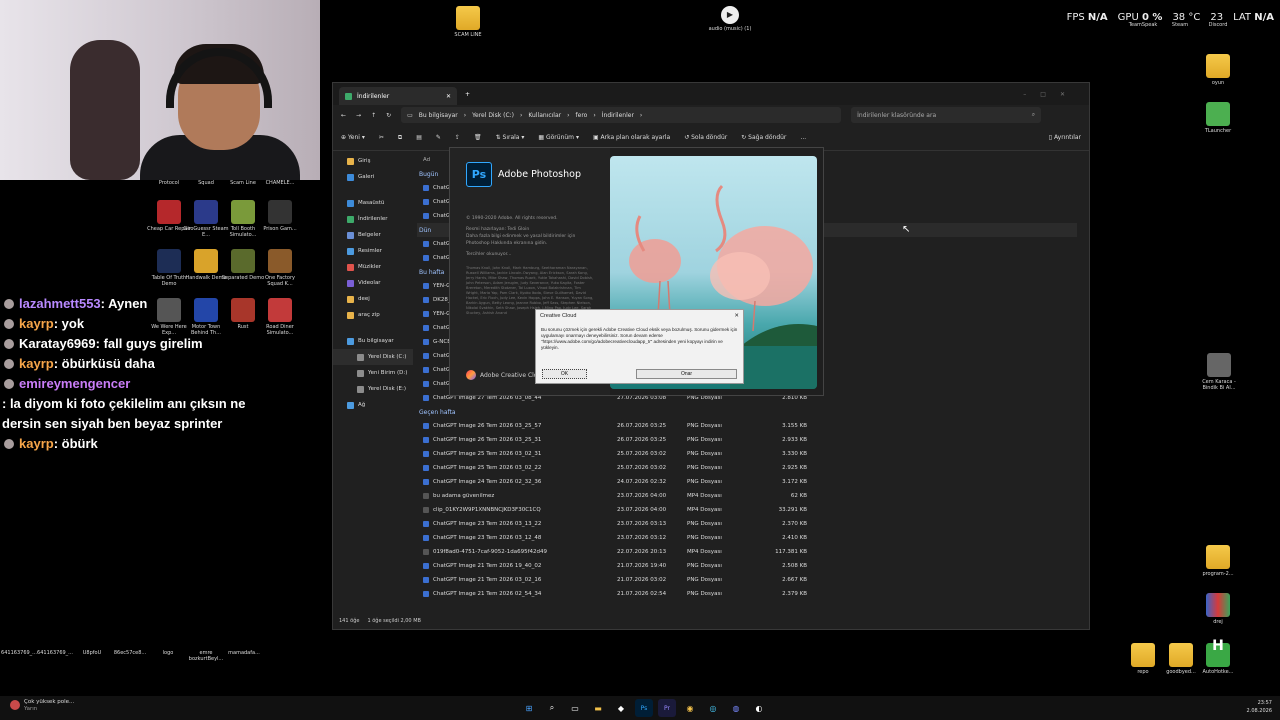  I want to click on up-icon: ↑, so click(373, 115).